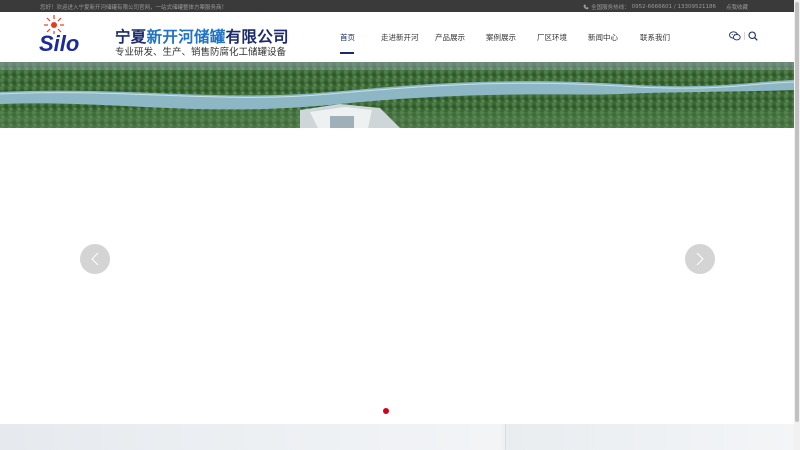  I want to click on hotline-numbers: 0952-6666601 / 13309521186, so click(673, 7).